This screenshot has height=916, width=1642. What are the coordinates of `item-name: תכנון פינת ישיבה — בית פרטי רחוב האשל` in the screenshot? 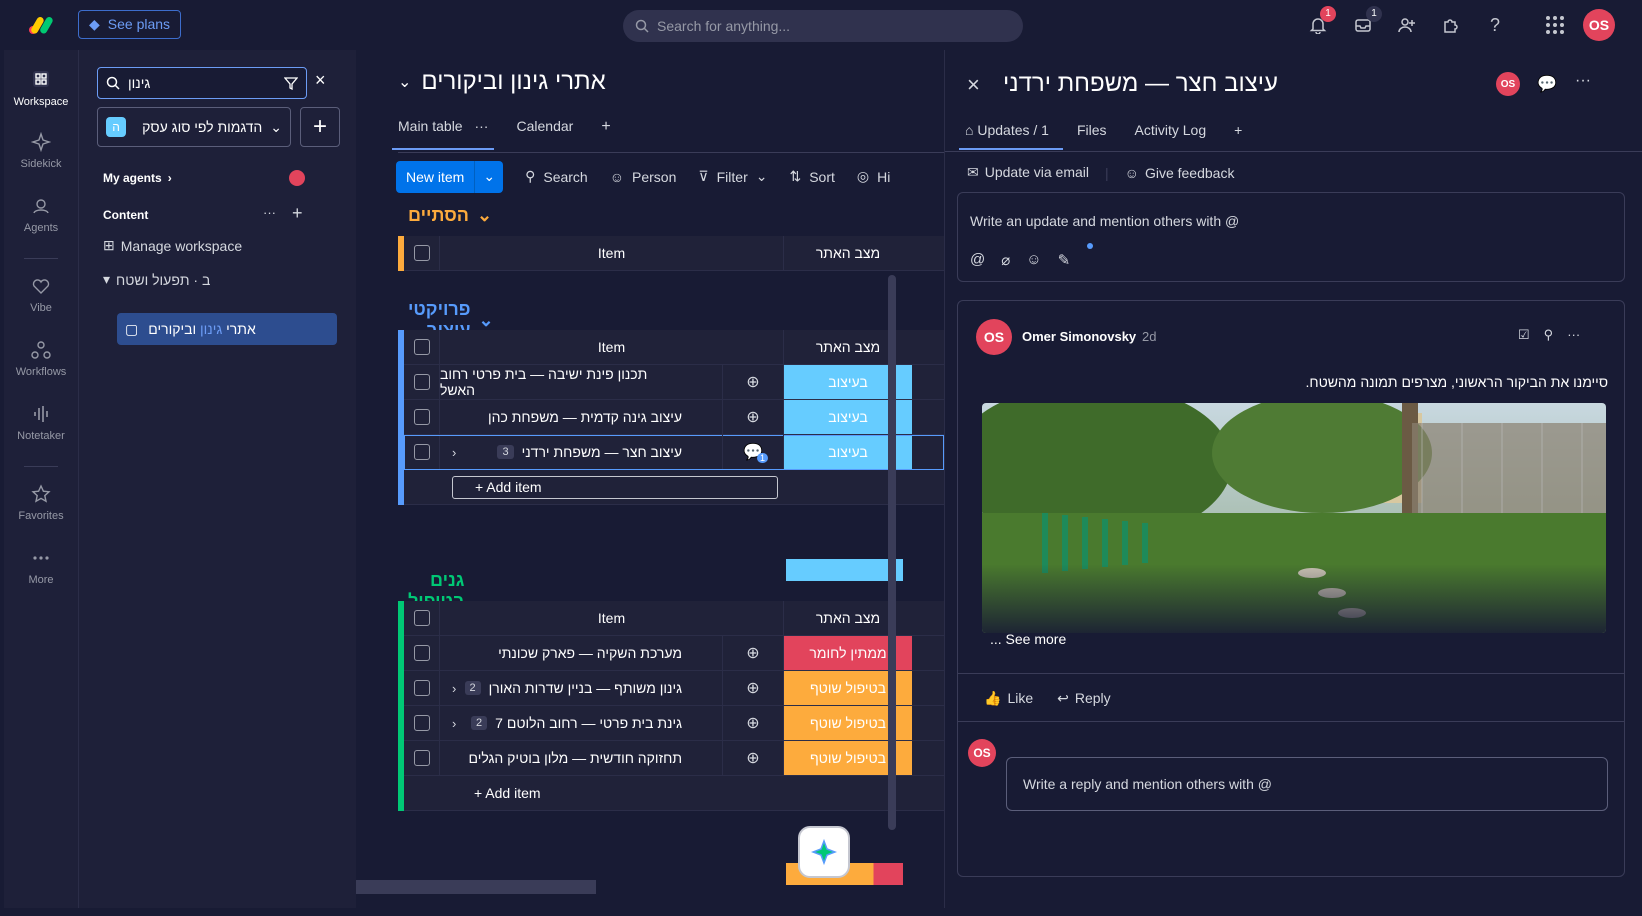 It's located at (581, 382).